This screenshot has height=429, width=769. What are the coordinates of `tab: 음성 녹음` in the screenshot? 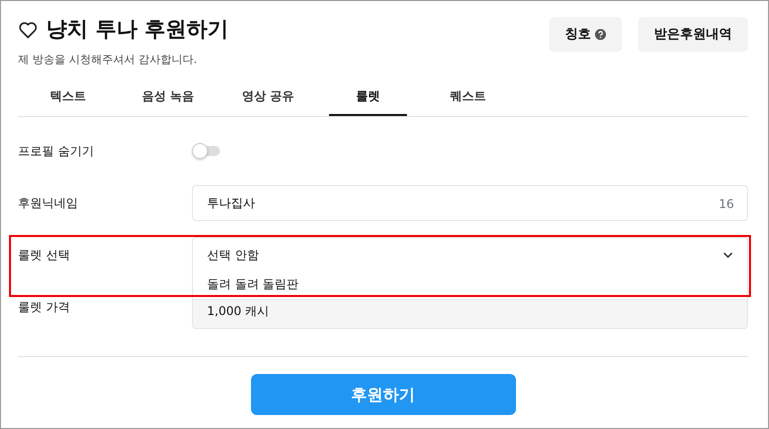 It's located at (168, 101).